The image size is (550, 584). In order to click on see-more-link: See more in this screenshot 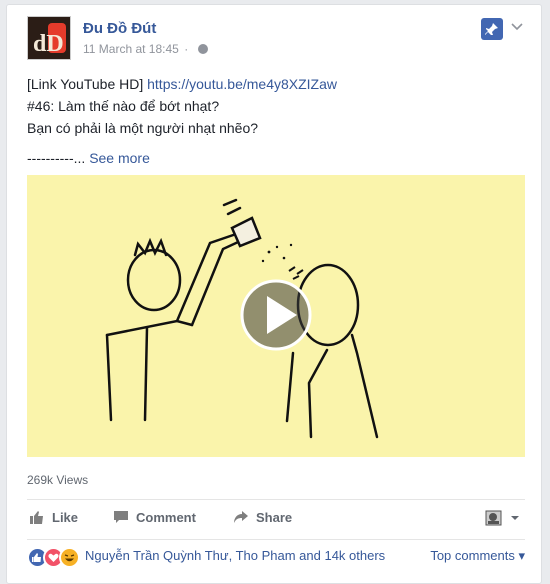, I will do `click(119, 158)`.